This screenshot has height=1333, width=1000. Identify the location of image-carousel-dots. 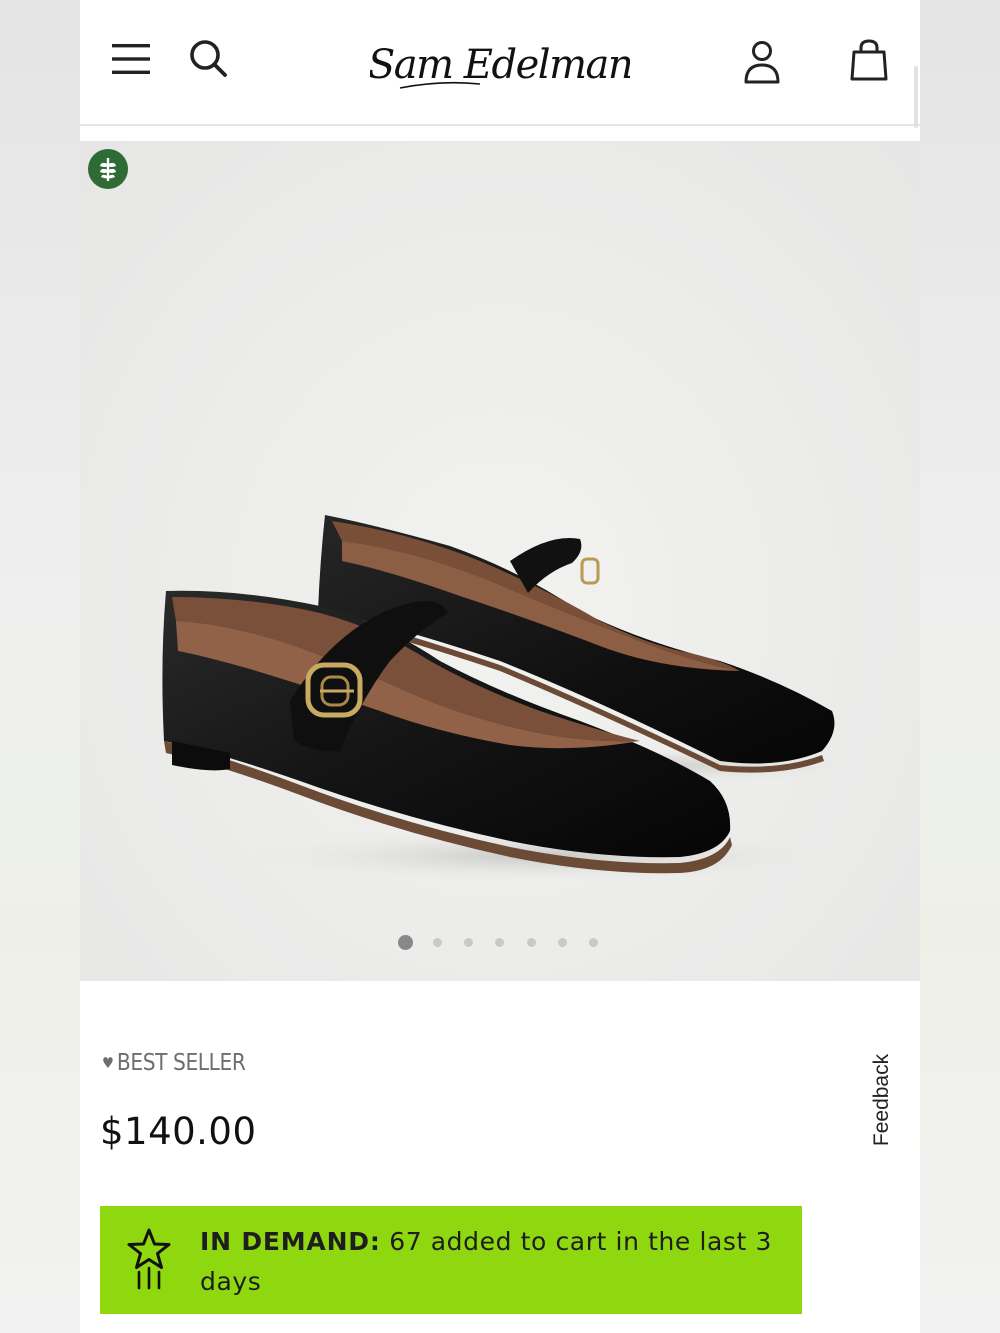
(500, 942).